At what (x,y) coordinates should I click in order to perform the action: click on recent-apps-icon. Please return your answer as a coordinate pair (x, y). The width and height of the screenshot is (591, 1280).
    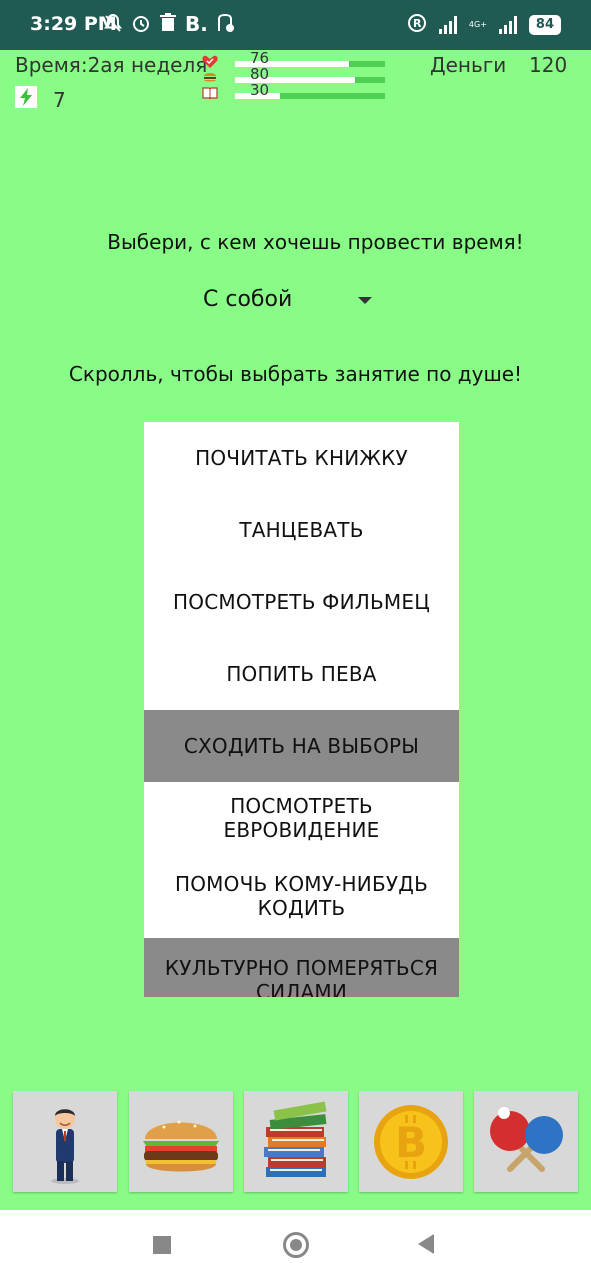
    Looking at the image, I should click on (162, 1245).